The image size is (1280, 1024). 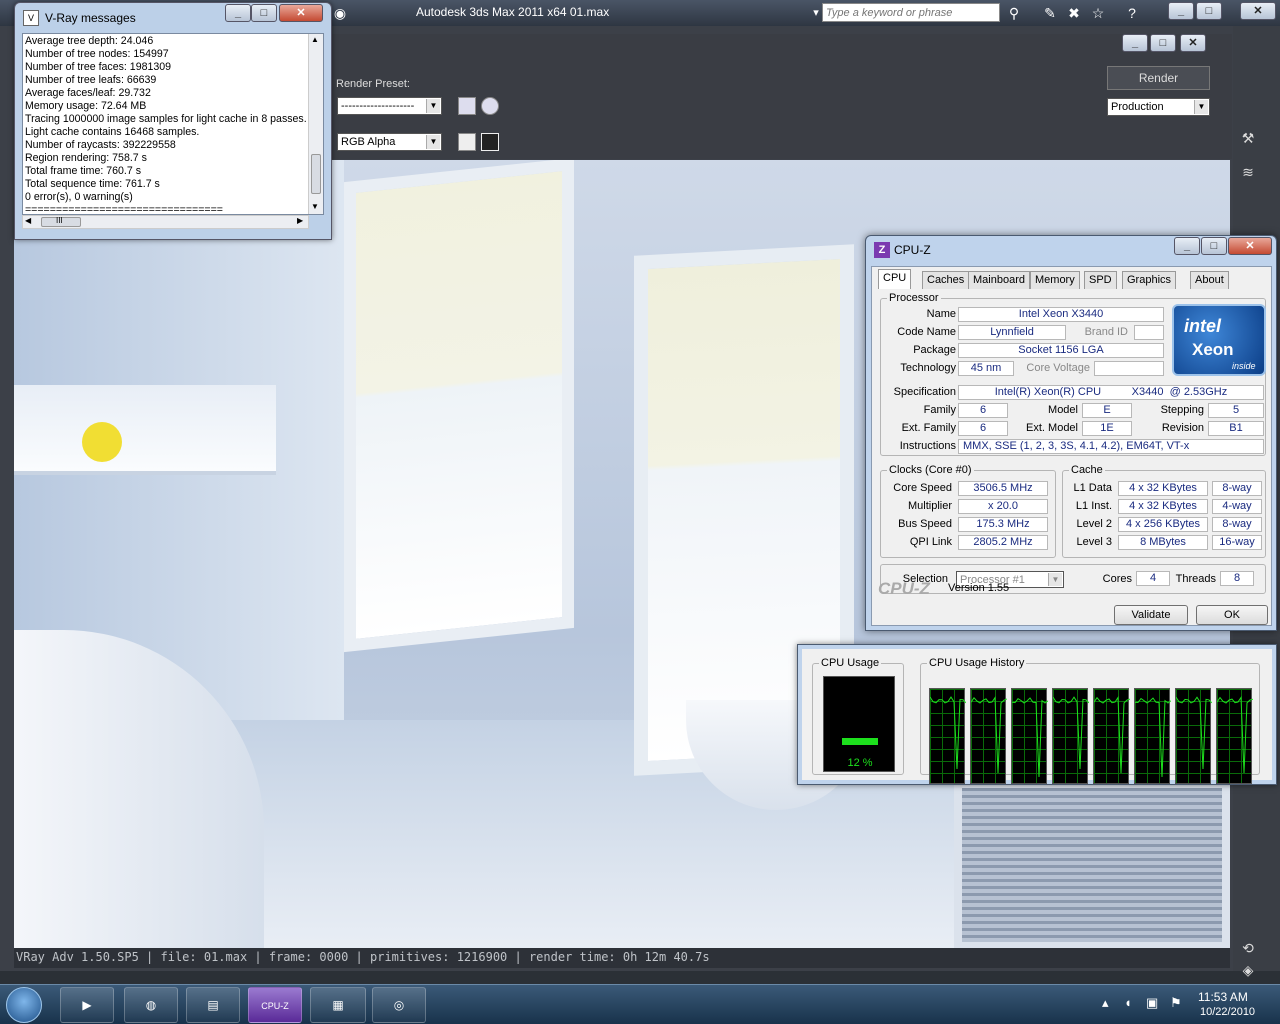 I want to click on cpu-history-group: CPU Usage History, so click(x=1090, y=720).